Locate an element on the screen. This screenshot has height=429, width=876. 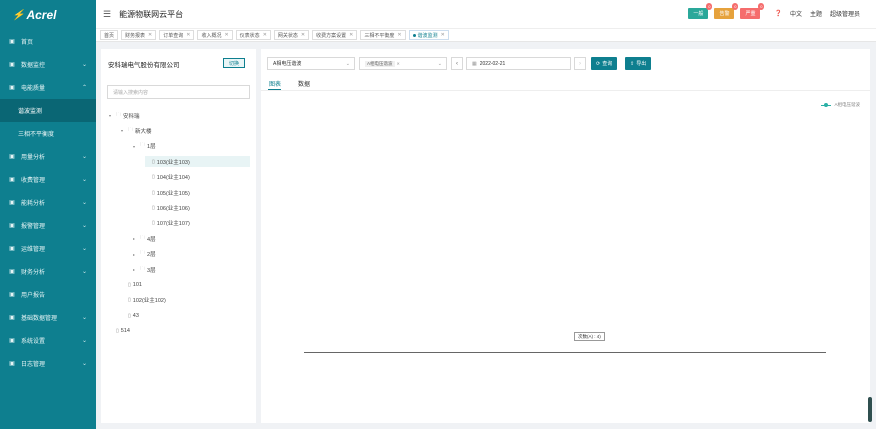
tree-node-label: 106(业主106) is located at coordinates (173, 208).